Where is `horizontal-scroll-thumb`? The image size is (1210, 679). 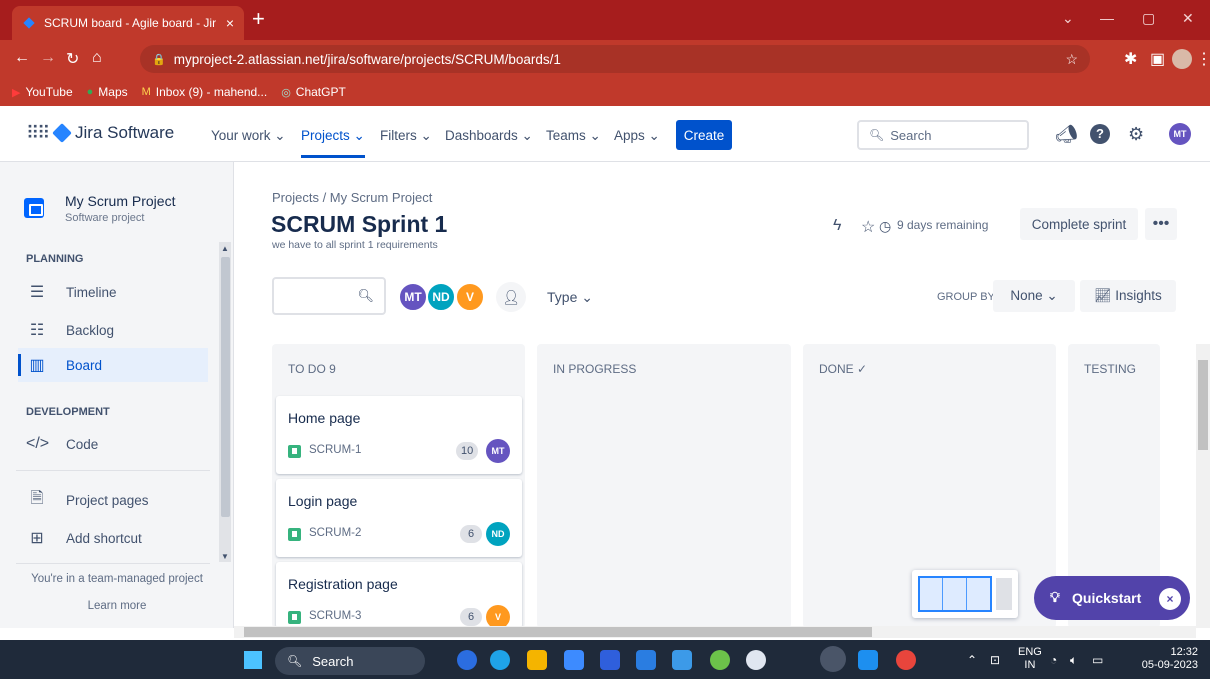
horizontal-scroll-thumb is located at coordinates (558, 632).